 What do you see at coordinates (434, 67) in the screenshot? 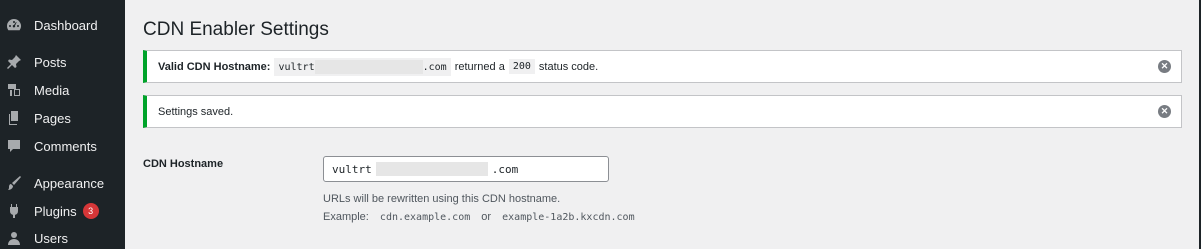
I see `notice-hostname-end: .com` at bounding box center [434, 67].